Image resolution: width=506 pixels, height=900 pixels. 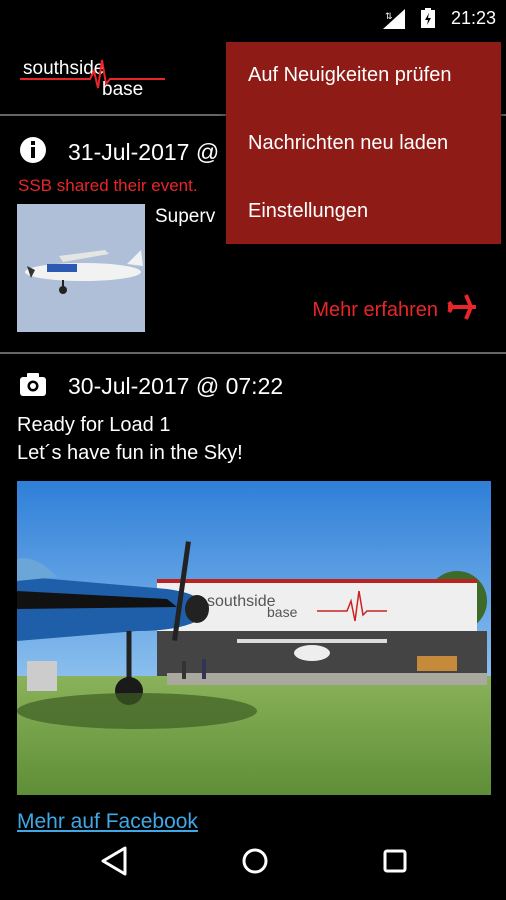 What do you see at coordinates (253, 353) in the screenshot?
I see `divider` at bounding box center [253, 353].